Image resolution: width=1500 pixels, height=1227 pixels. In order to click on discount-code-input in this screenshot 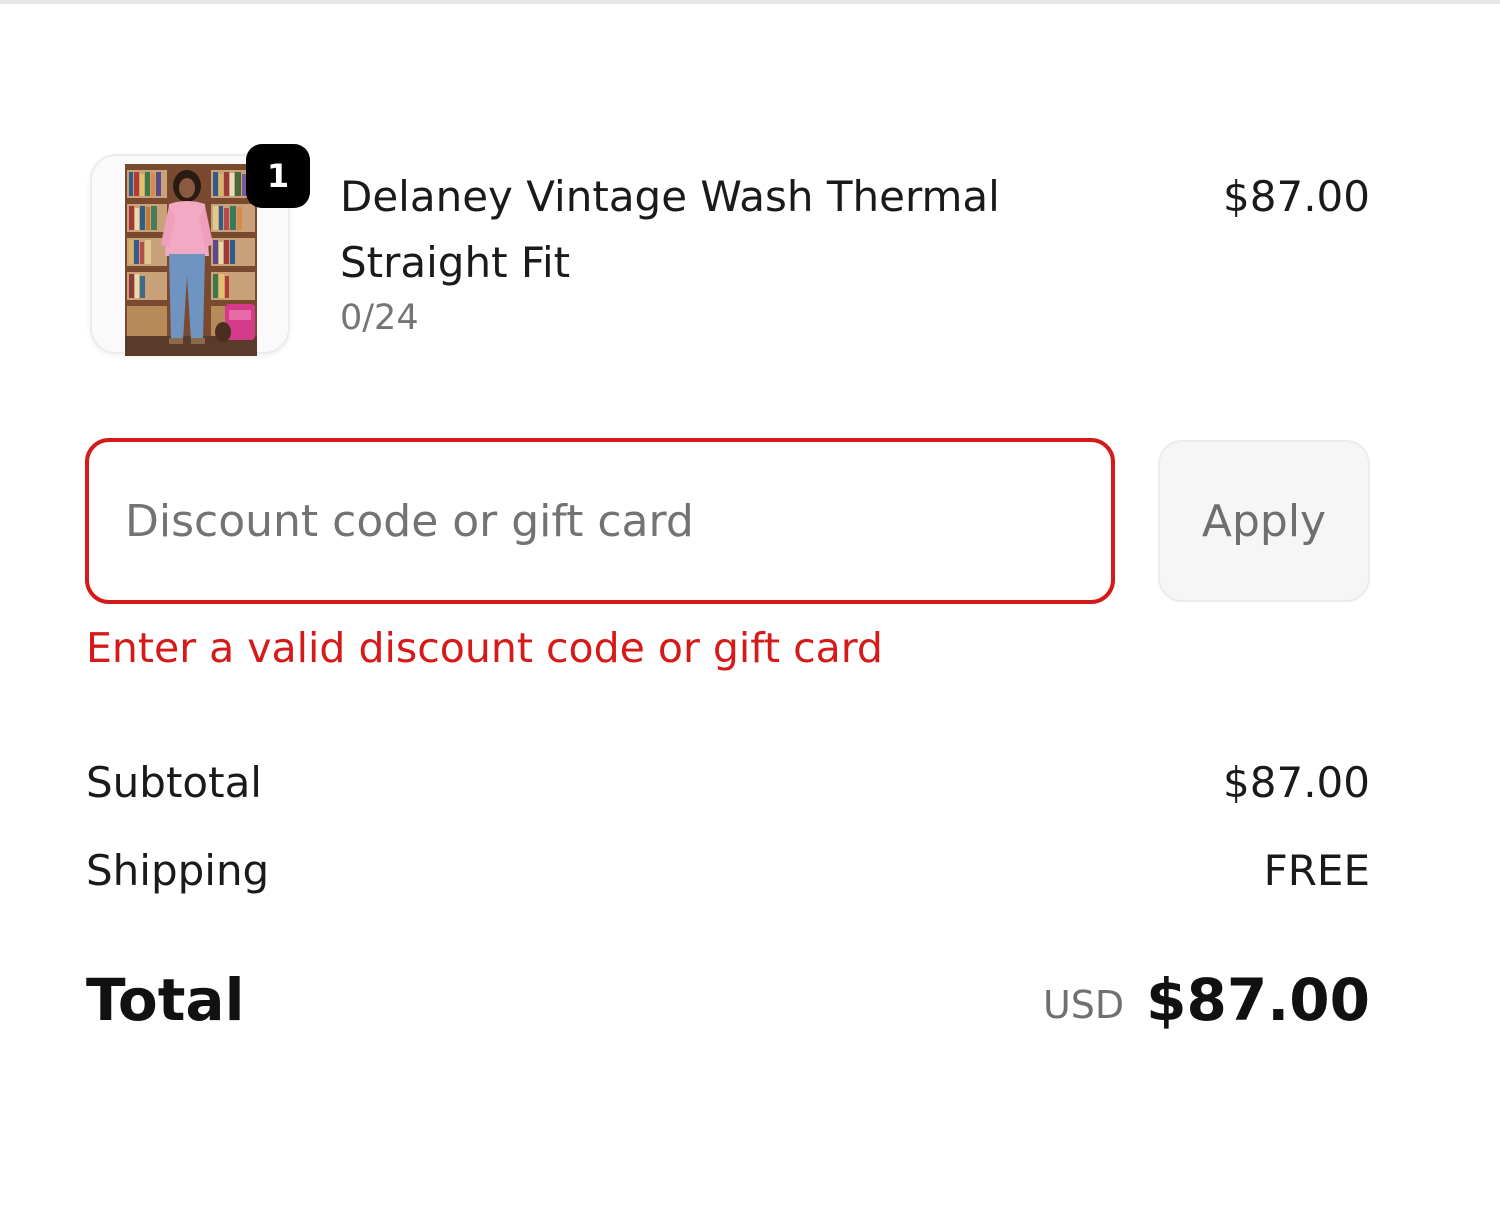, I will do `click(600, 521)`.